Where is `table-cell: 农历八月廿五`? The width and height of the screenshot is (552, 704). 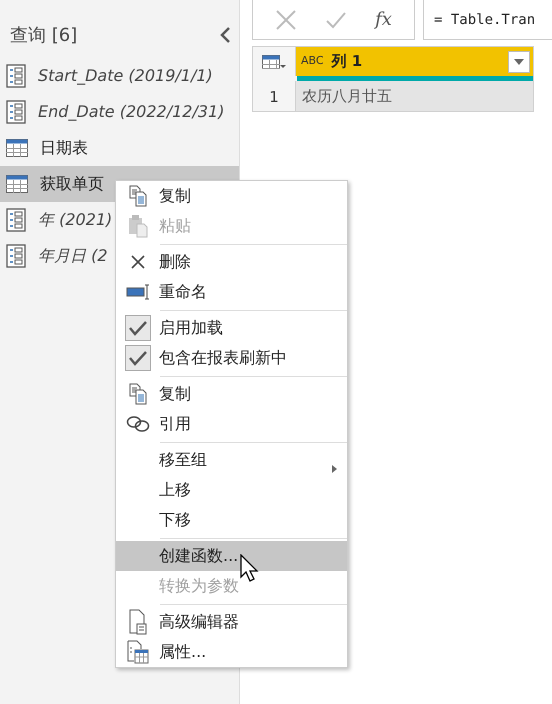 table-cell: 农历八月廿五 is located at coordinates (414, 96).